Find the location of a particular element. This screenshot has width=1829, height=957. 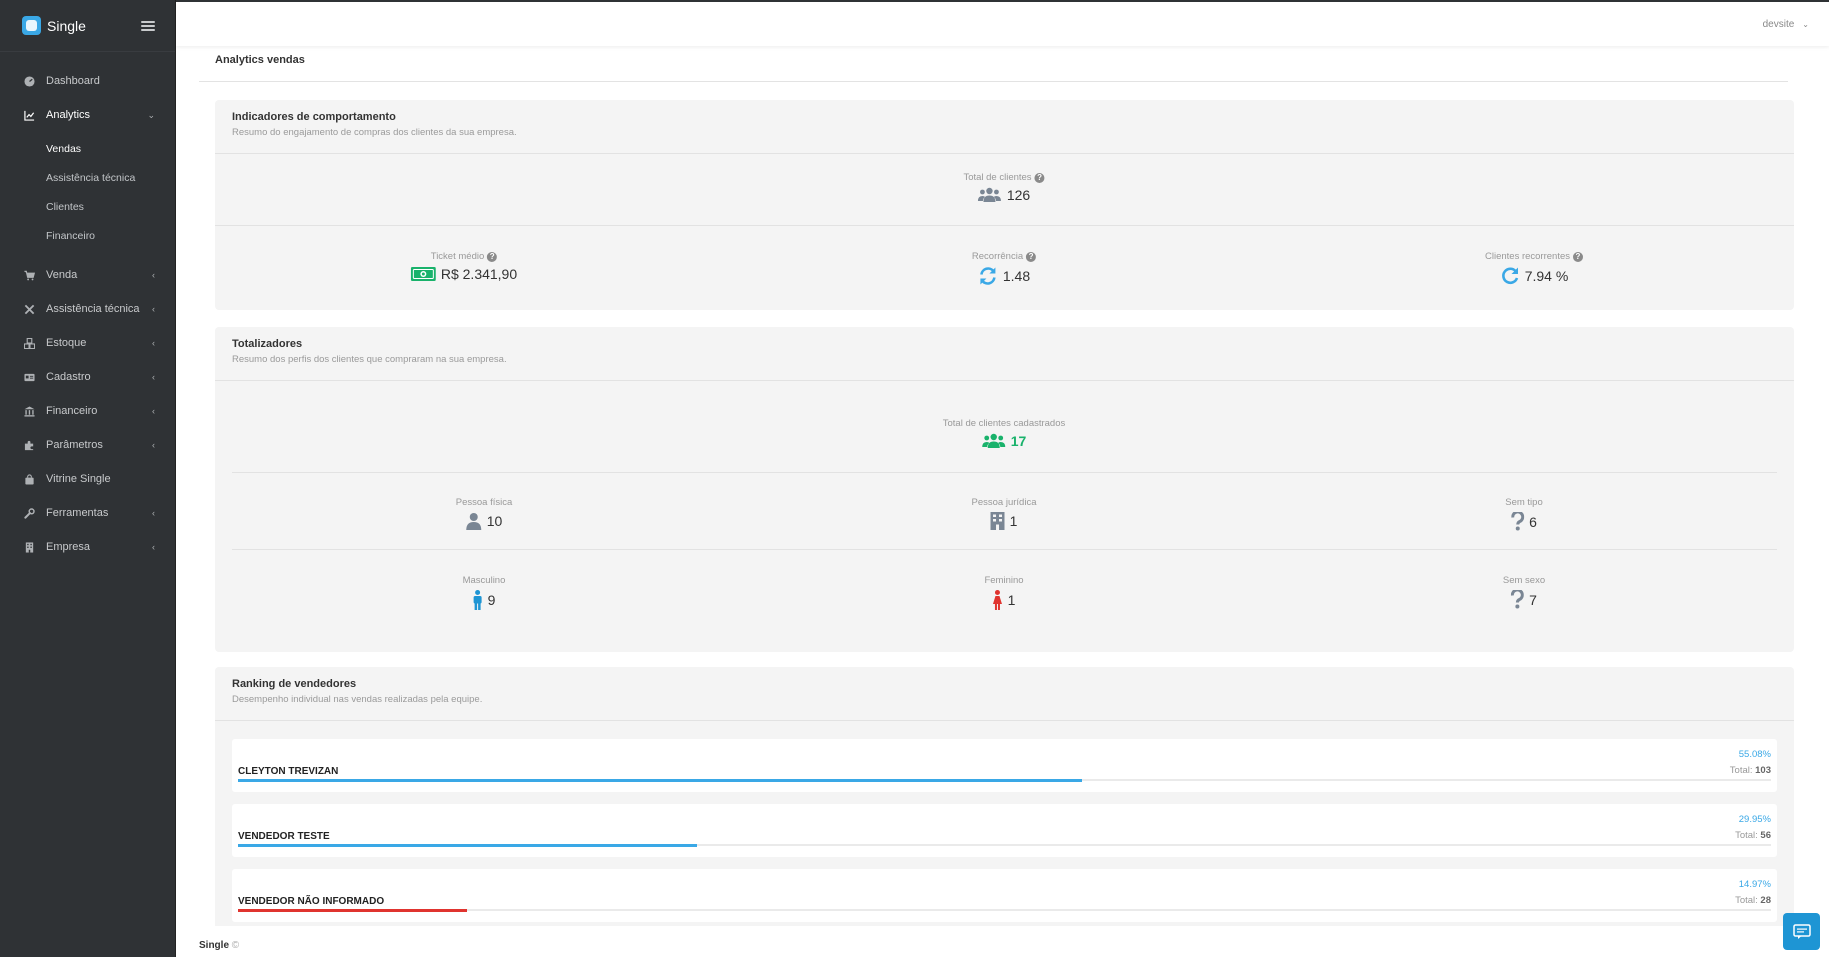

seller-percent: 14.97% is located at coordinates (1754, 884).